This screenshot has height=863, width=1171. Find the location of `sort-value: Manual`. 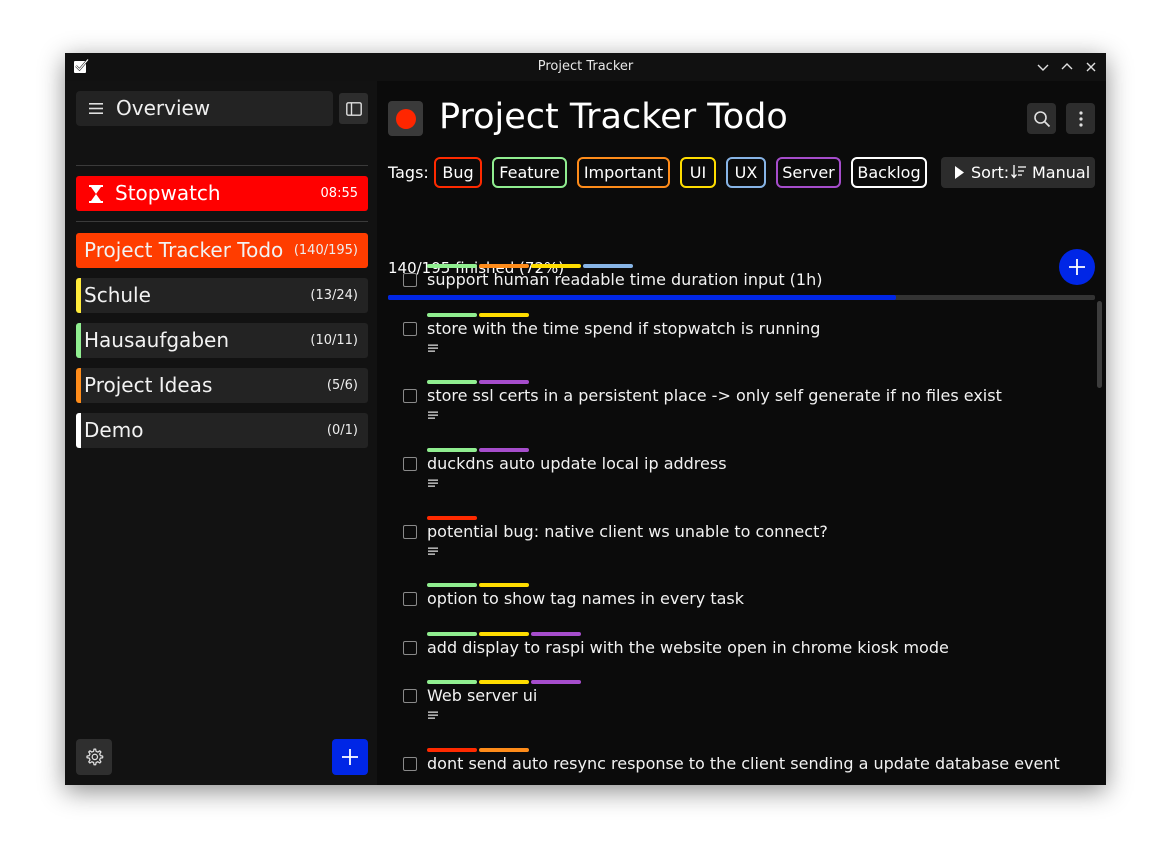

sort-value: Manual is located at coordinates (1061, 172).